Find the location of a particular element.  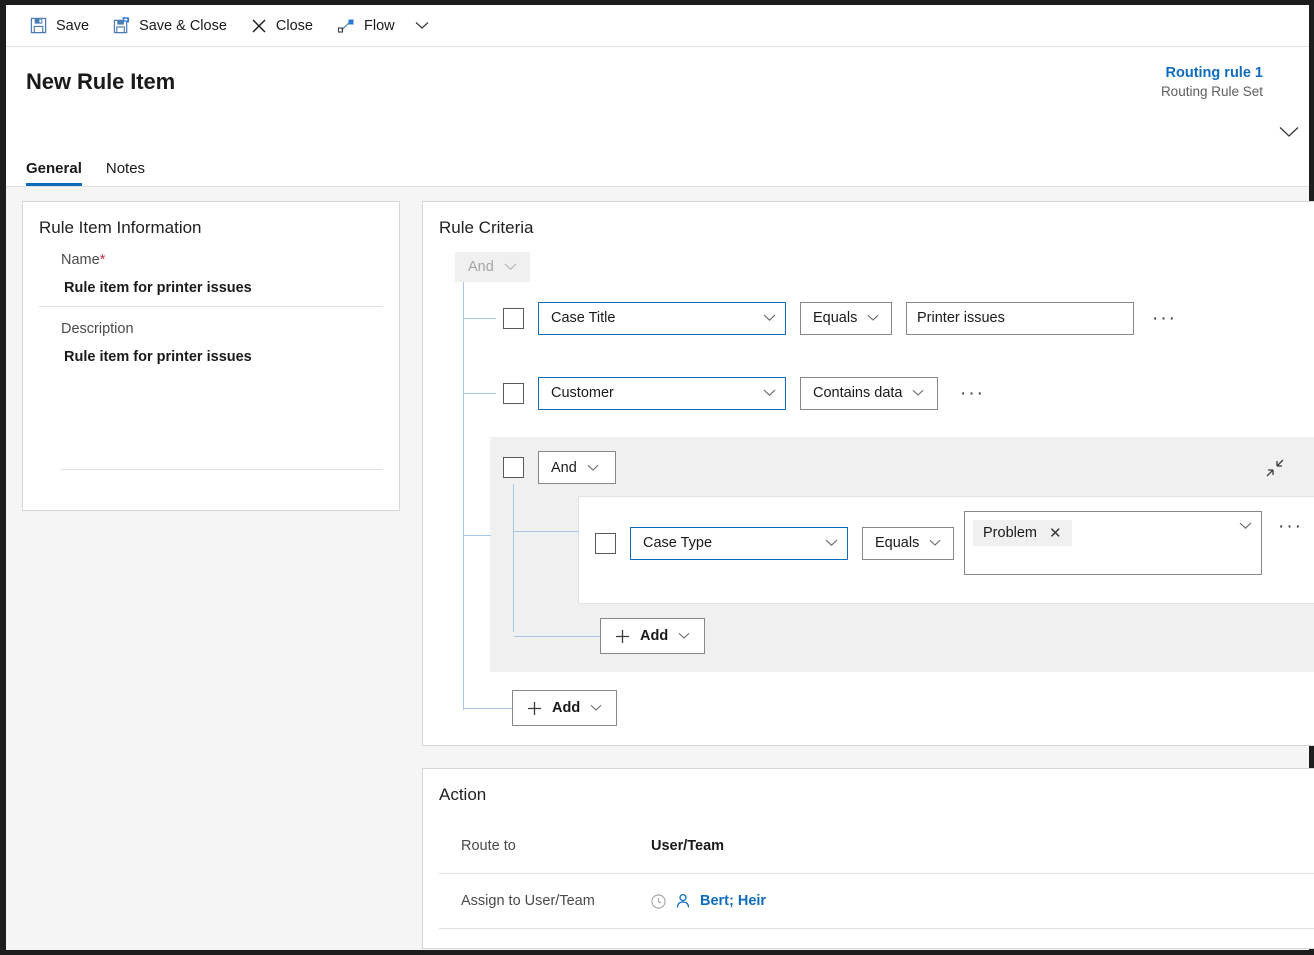

criteria-value-input: Printer issues is located at coordinates (1020, 318).